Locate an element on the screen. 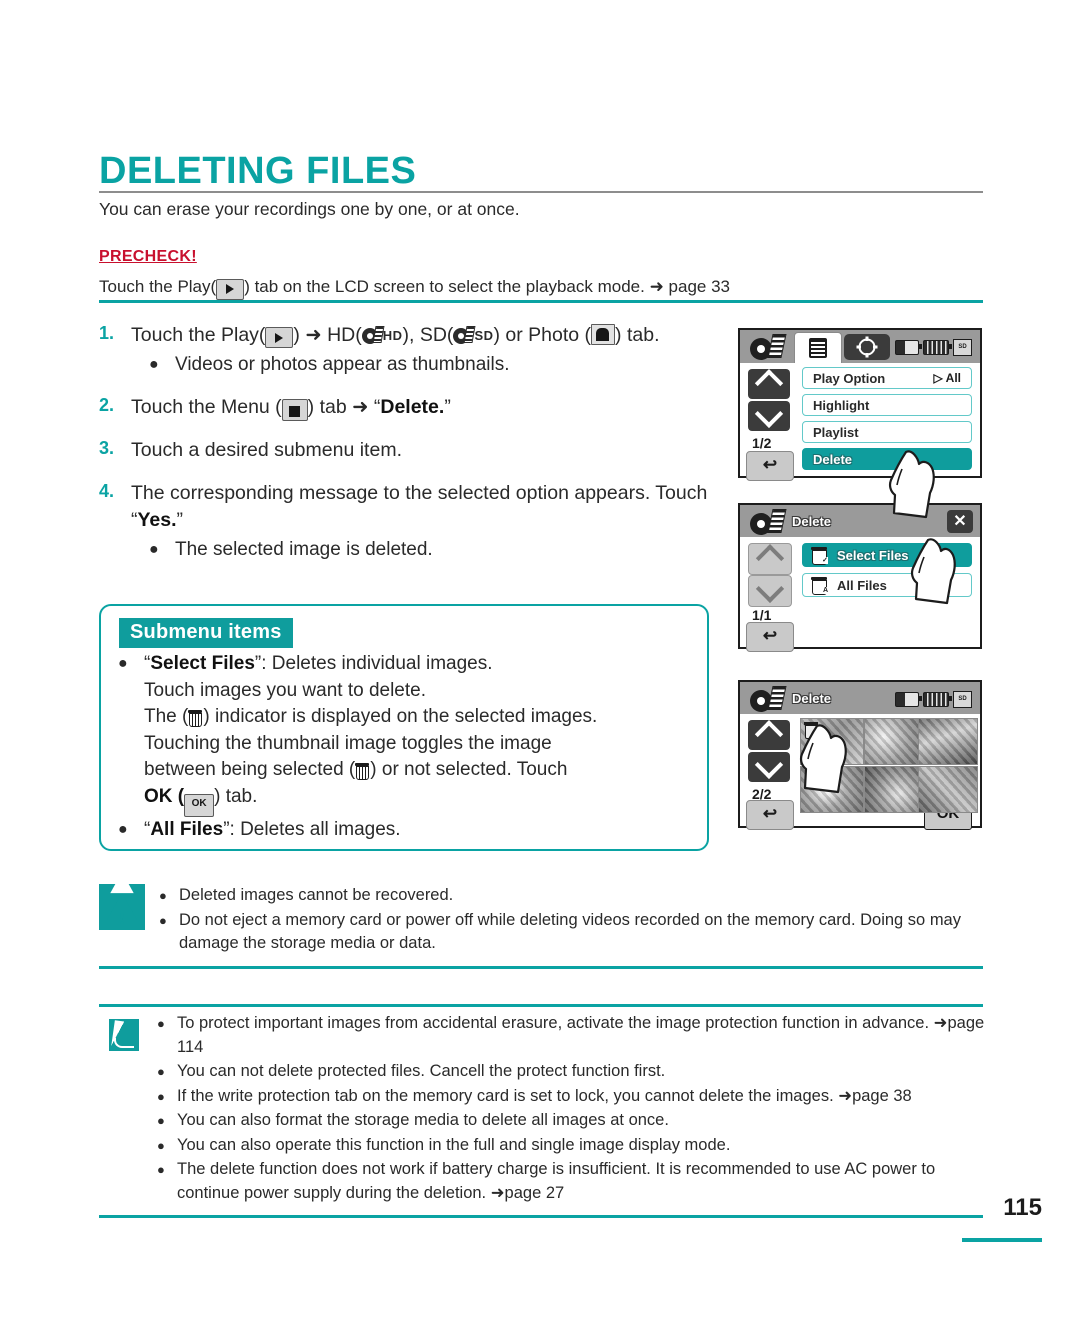 The width and height of the screenshot is (1080, 1329). lcd-top-bar: Delete SD is located at coordinates (860, 698).